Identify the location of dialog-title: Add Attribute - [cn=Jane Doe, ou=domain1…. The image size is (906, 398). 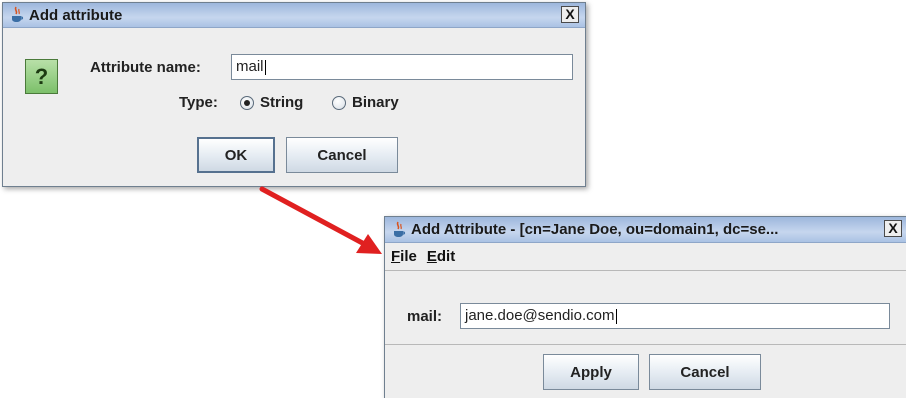
(595, 229).